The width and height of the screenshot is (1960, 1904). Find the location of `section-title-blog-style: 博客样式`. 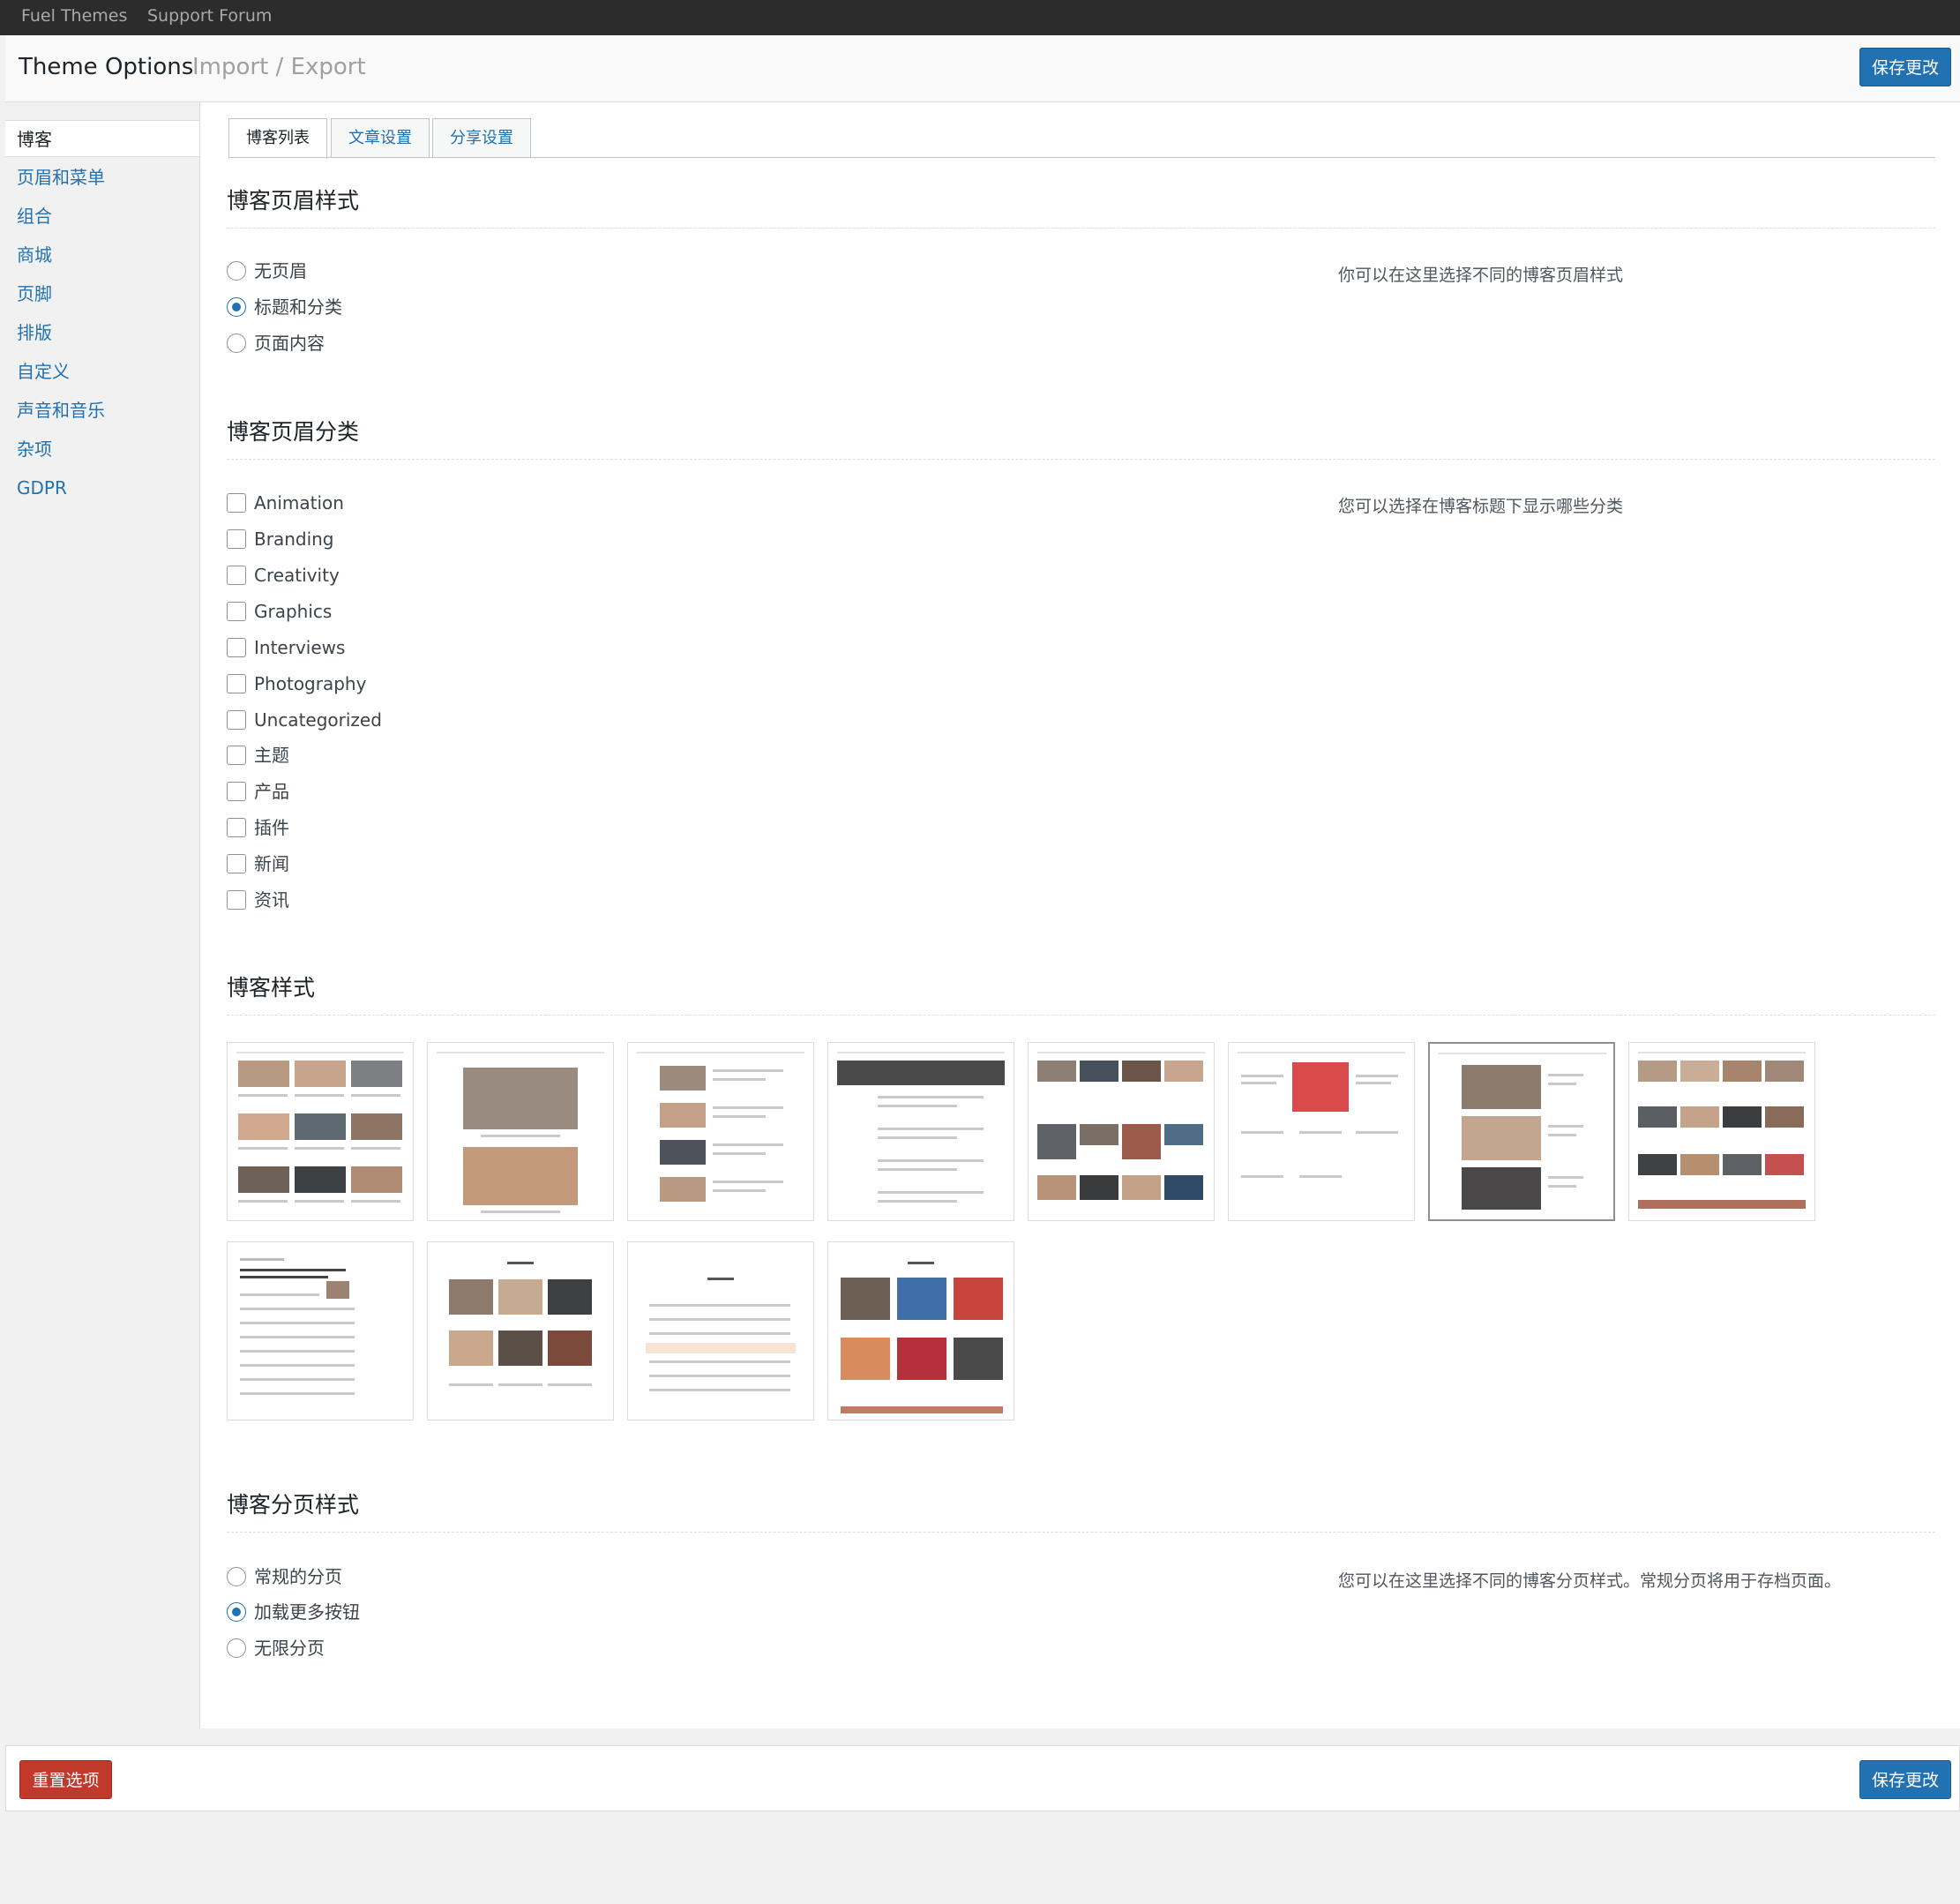

section-title-blog-style: 博客样式 is located at coordinates (271, 988).